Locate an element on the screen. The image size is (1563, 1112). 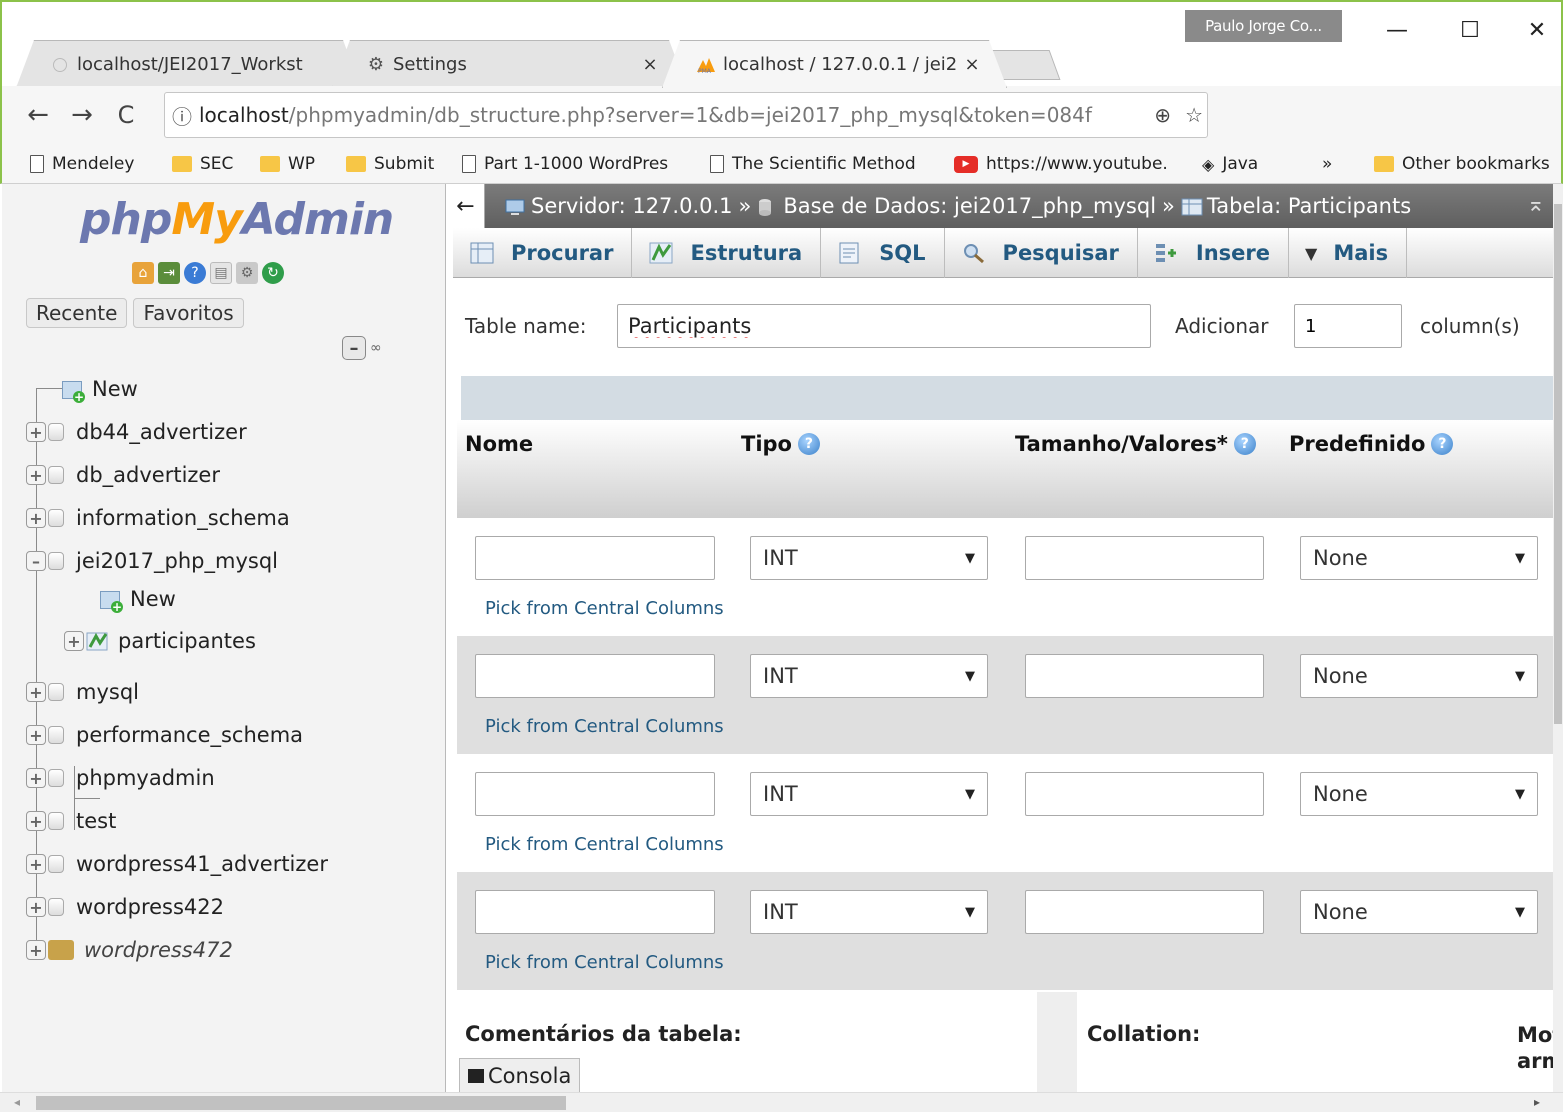
vertical-scrollbar is located at coordinates (1558, 638).